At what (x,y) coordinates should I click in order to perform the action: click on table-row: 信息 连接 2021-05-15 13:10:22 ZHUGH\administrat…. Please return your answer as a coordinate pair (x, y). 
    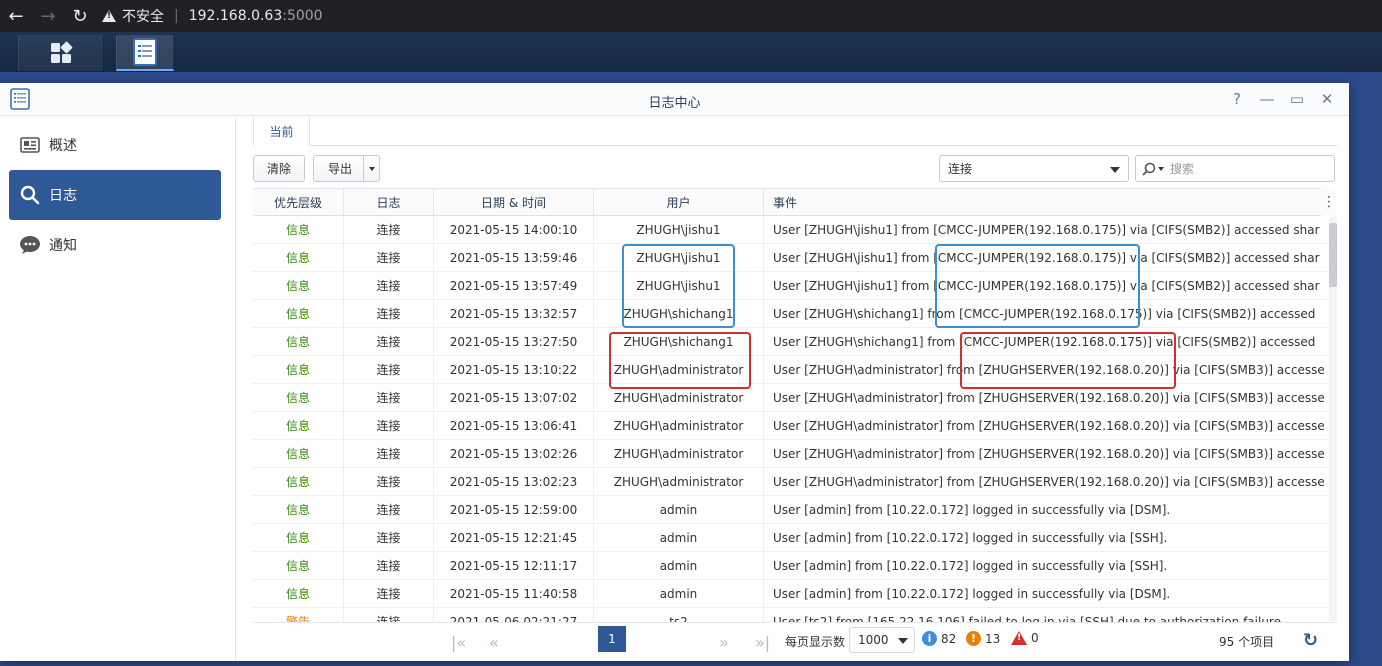
    Looking at the image, I should click on (795, 370).